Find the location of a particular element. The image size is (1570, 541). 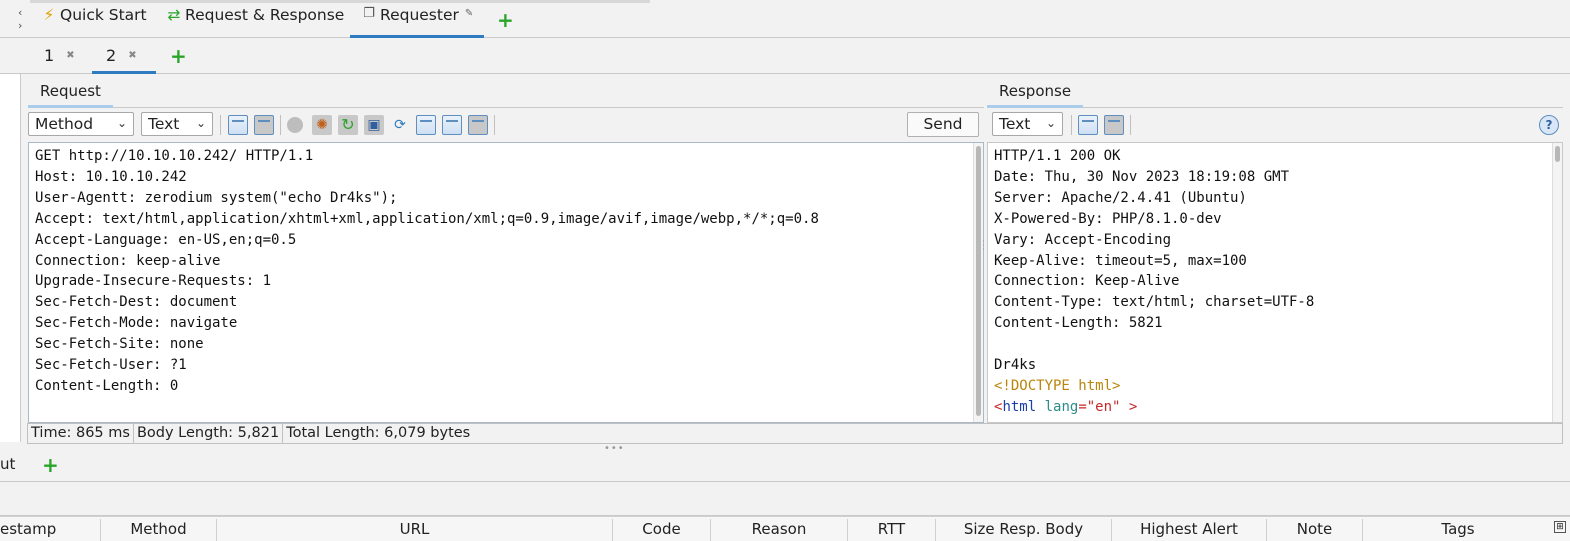

tab-requester: ❐ Requester ✎ is located at coordinates (417, 22).